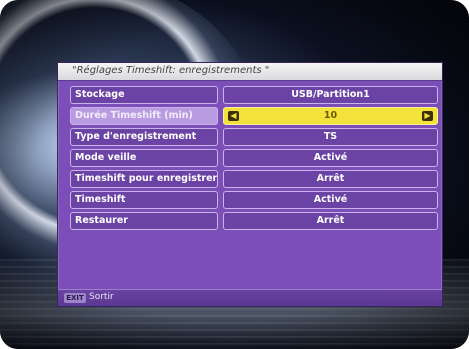 This screenshot has height=349, width=469. Describe the element at coordinates (250, 297) in the screenshot. I see `menu-footer: EXIT Sortir` at that location.